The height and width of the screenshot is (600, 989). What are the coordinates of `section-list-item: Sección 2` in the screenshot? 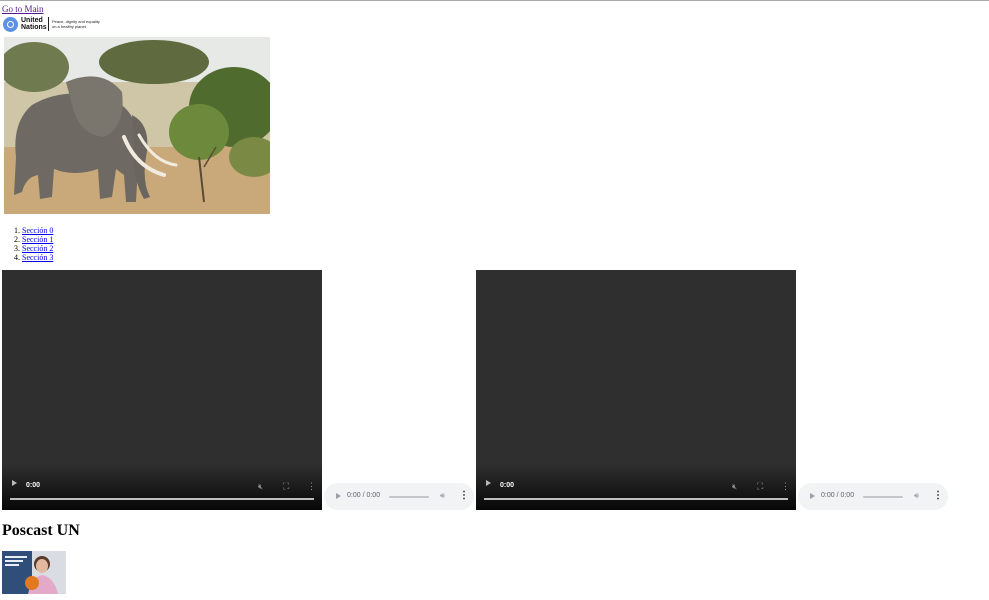 It's located at (37, 248).